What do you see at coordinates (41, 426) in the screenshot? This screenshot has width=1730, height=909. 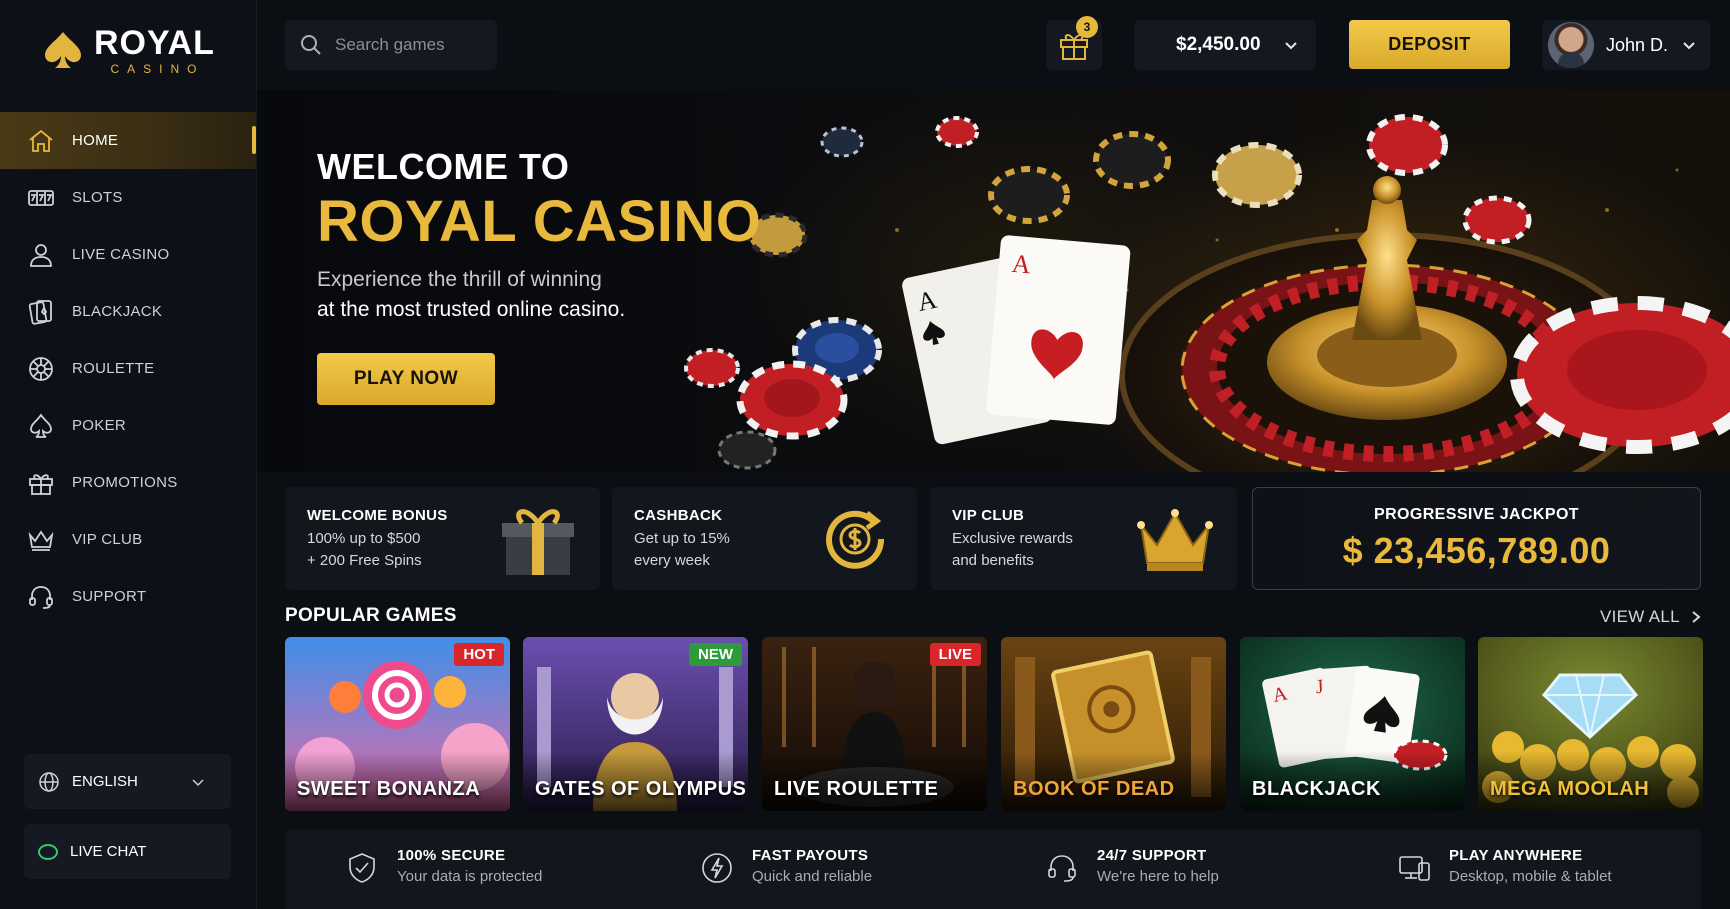 I see `spade-icon` at bounding box center [41, 426].